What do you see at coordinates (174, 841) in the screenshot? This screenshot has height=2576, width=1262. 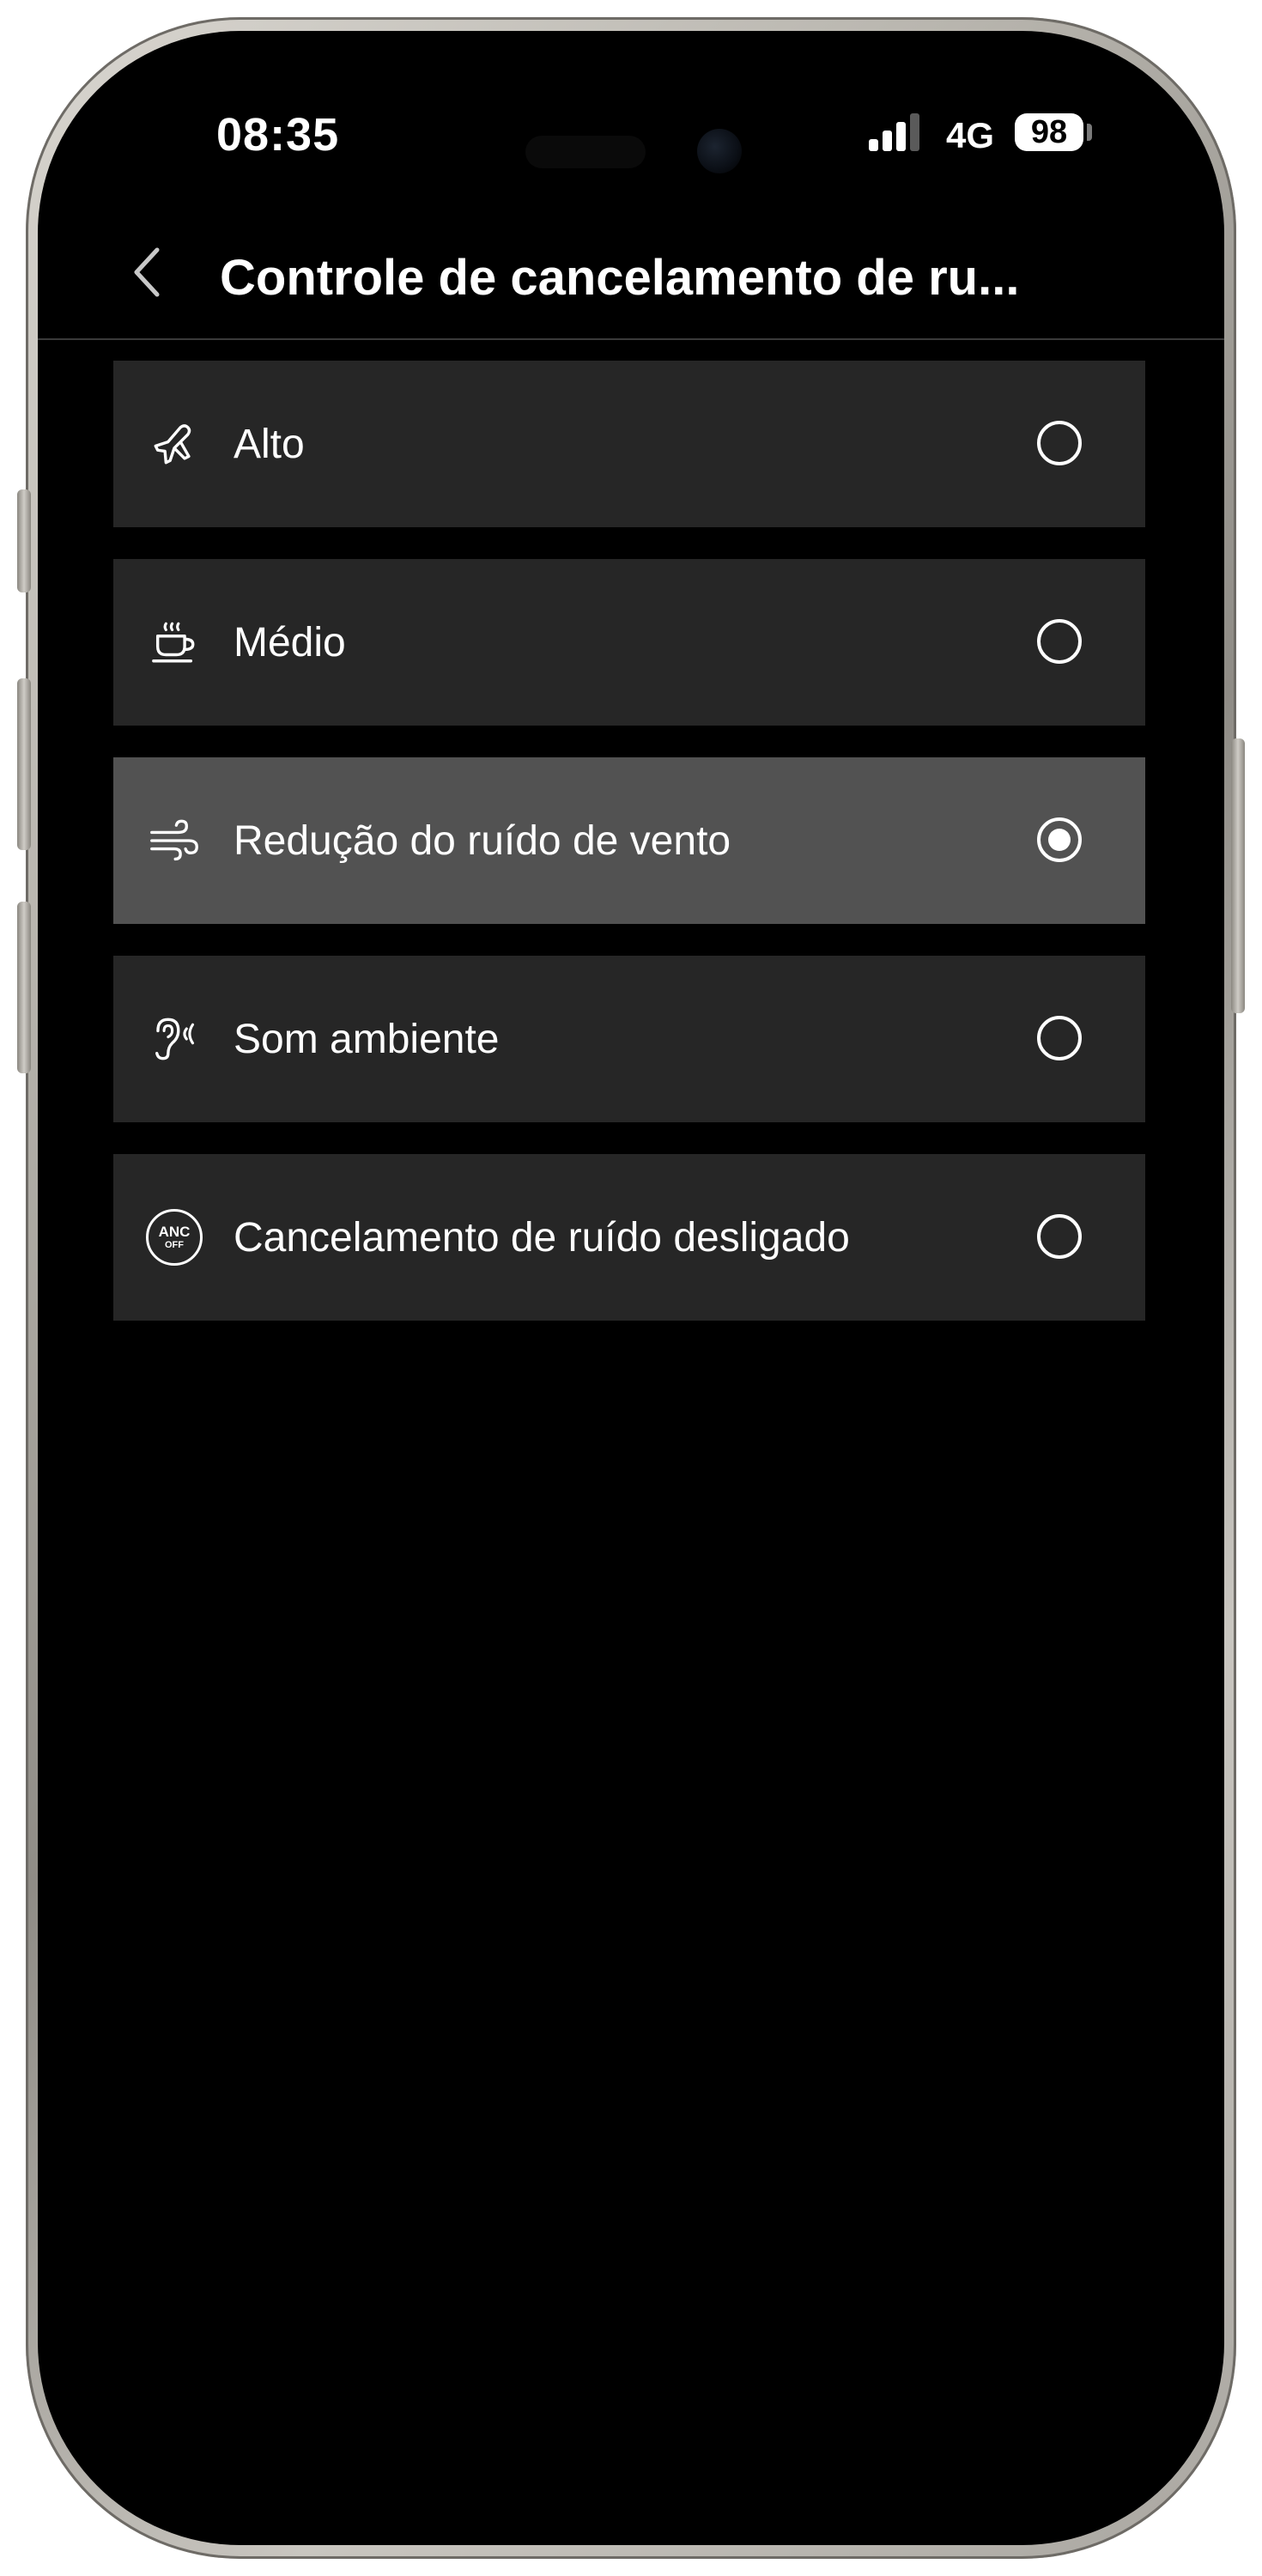 I see `wind-icon` at bounding box center [174, 841].